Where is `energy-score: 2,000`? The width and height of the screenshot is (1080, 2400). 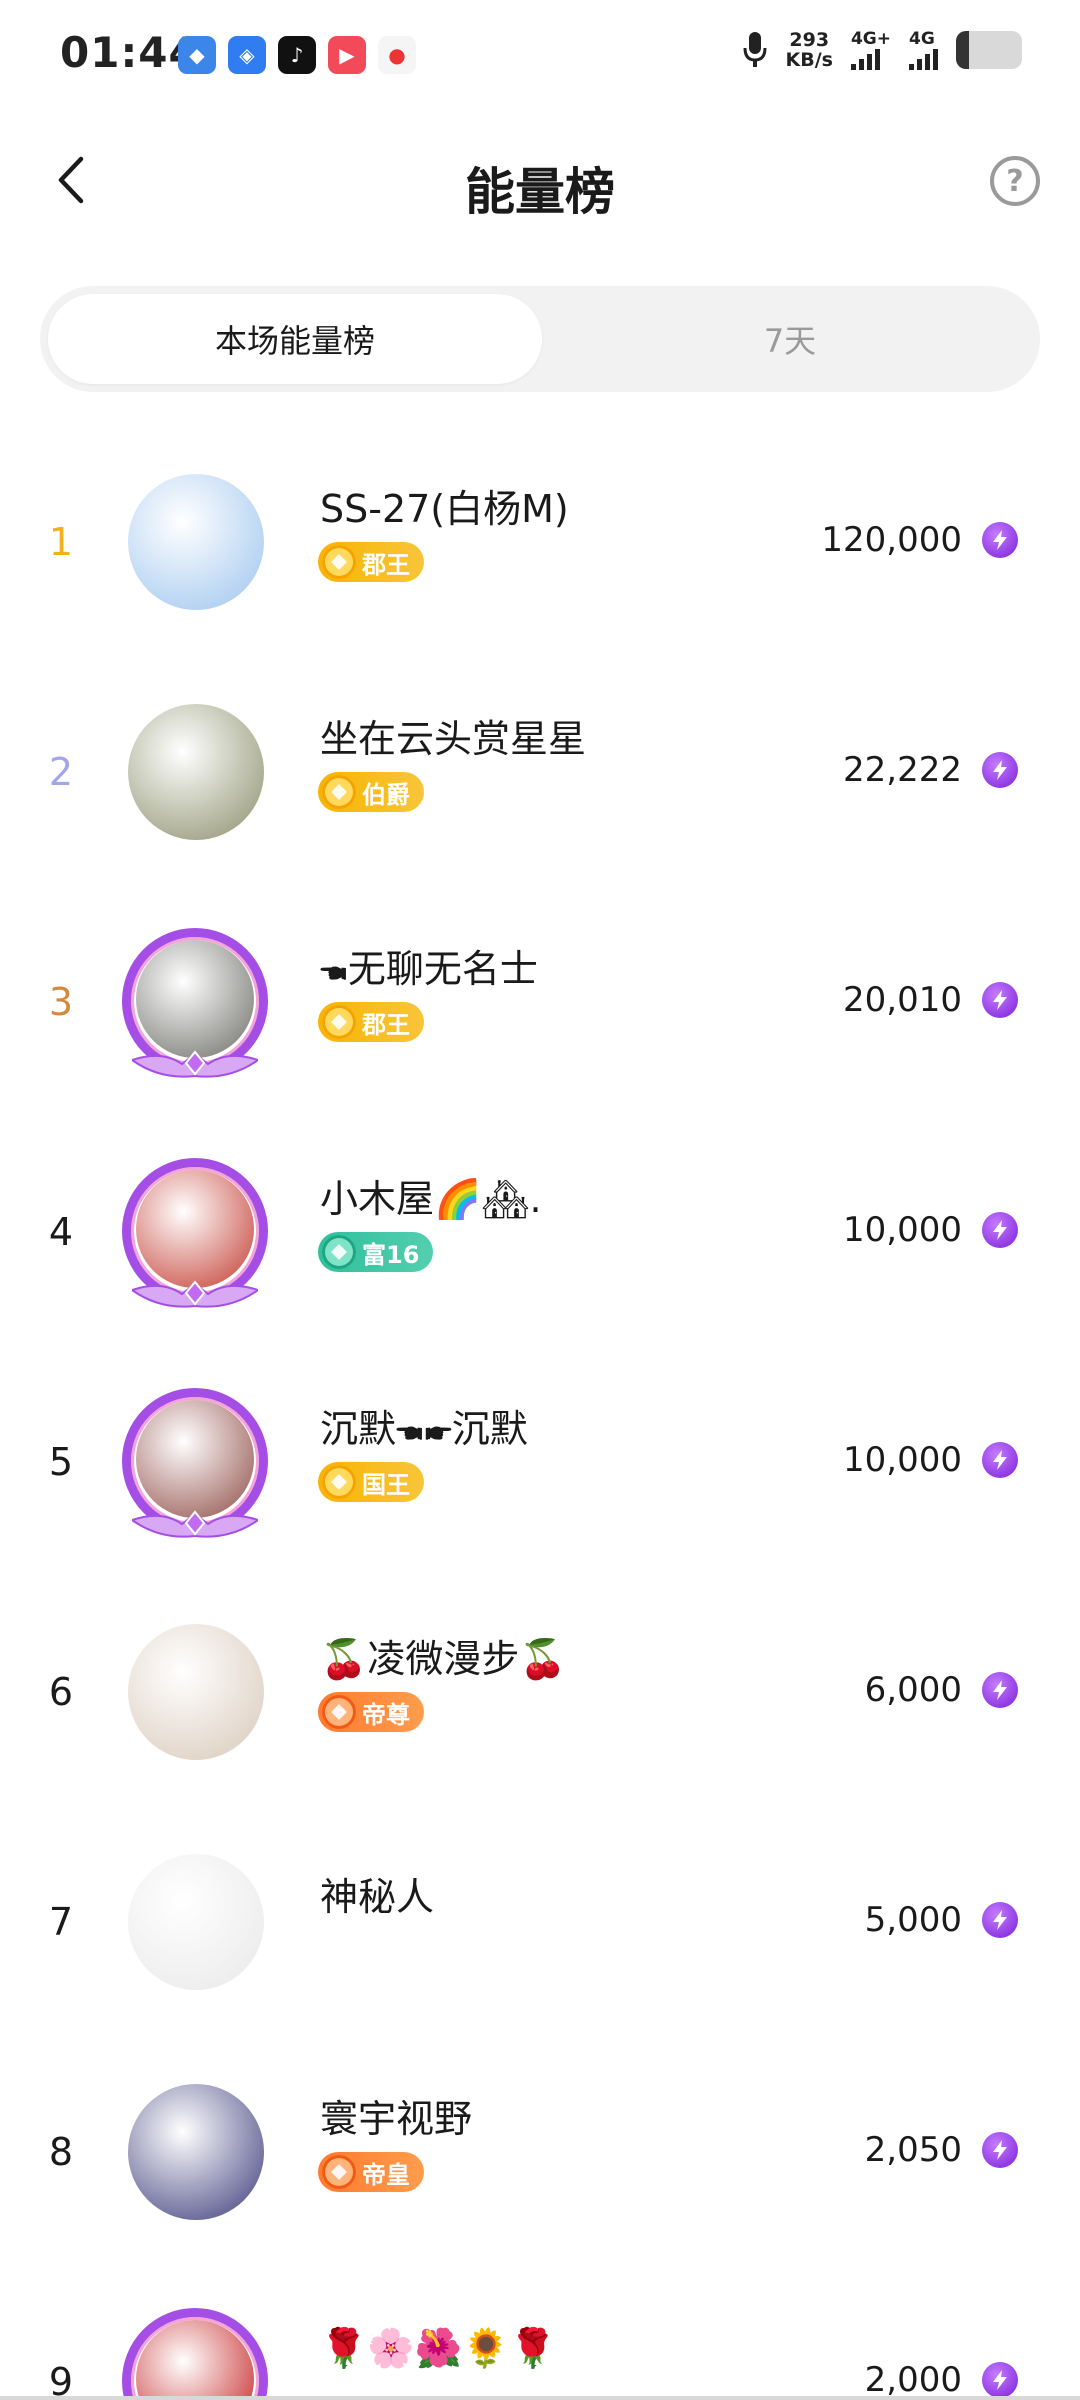
energy-score: 2,000 is located at coordinates (913, 2380).